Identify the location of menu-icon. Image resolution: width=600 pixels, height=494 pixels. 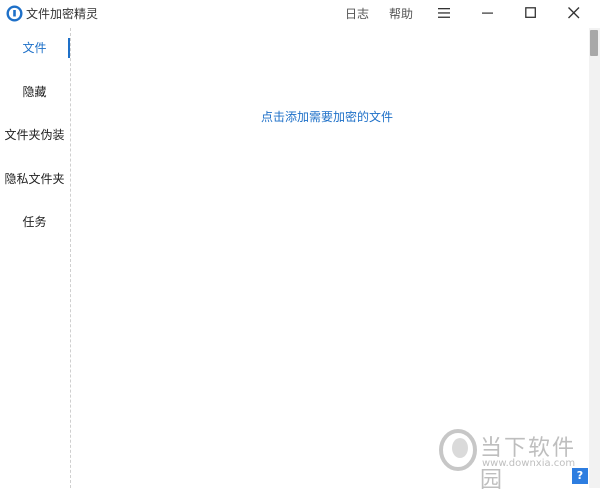
(444, 13).